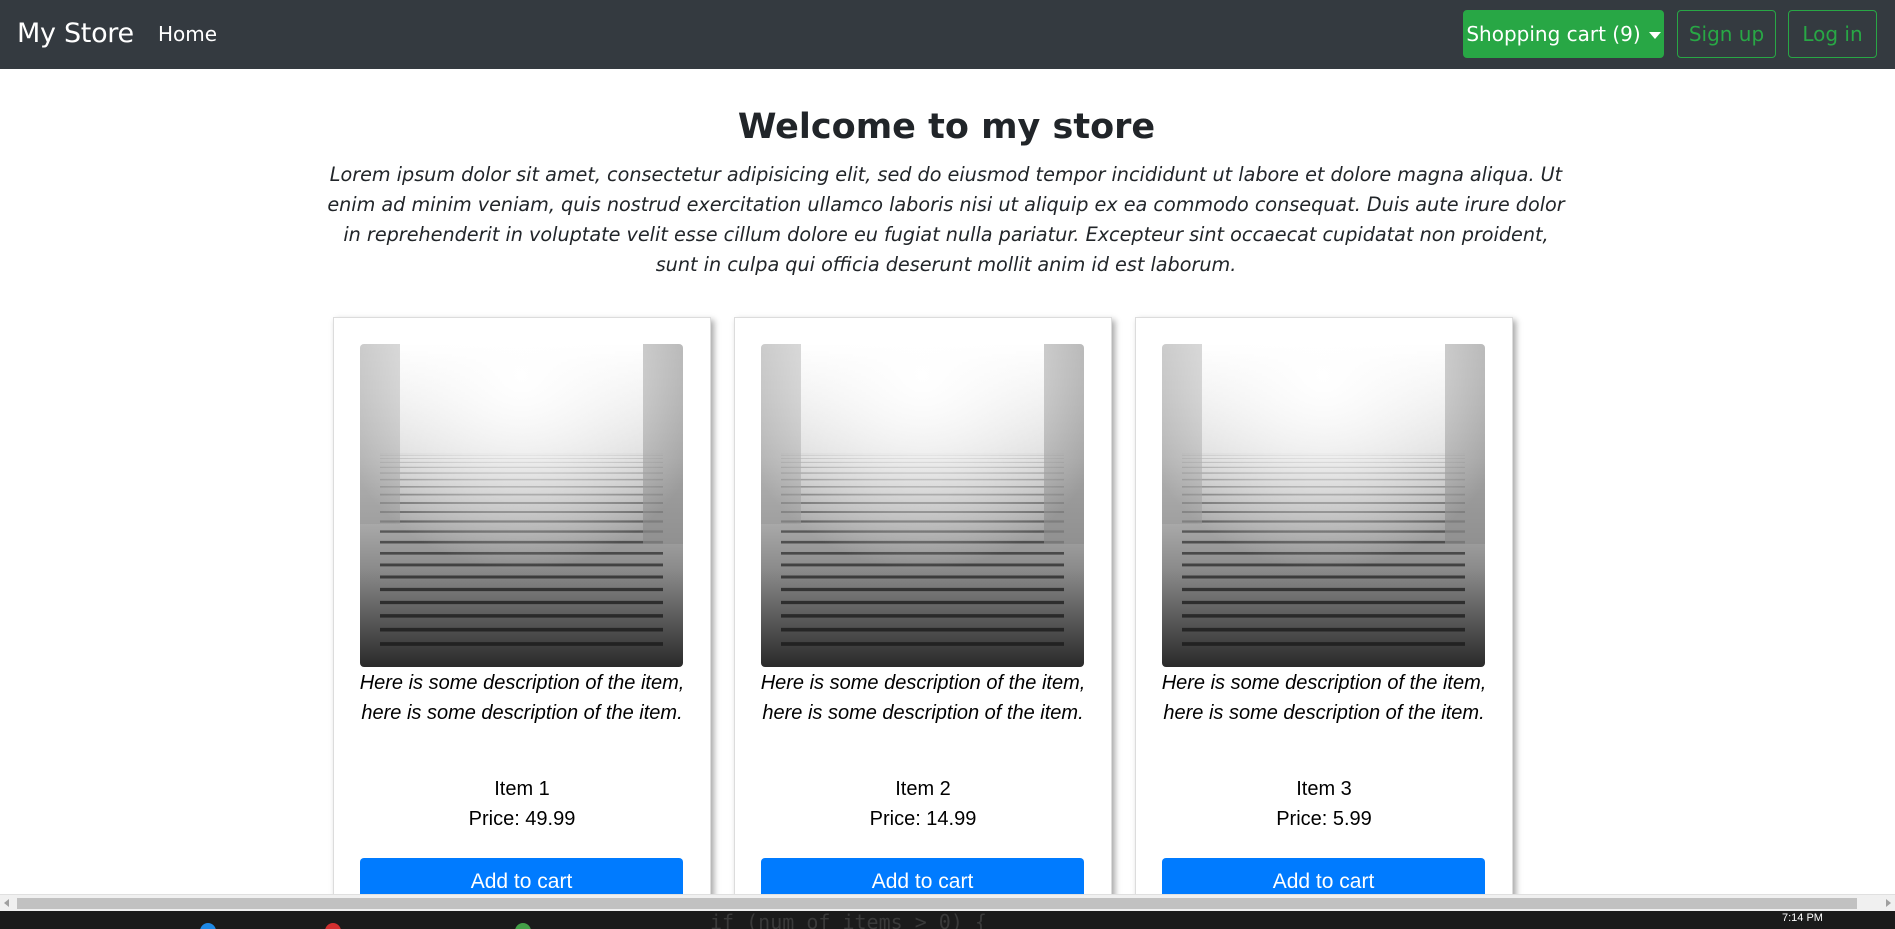  I want to click on log-in-button: Log in, so click(1832, 34).